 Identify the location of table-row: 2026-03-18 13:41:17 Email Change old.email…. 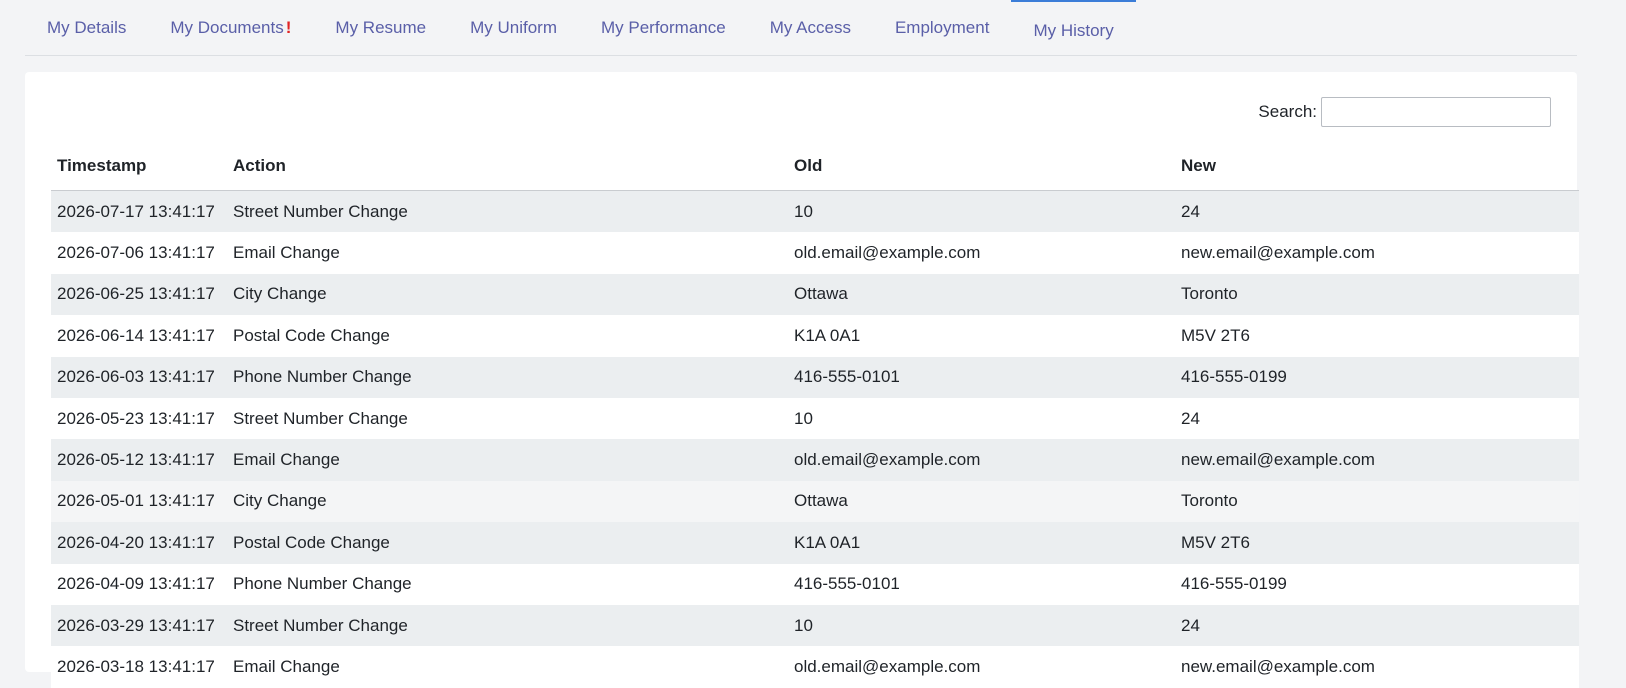
(815, 667).